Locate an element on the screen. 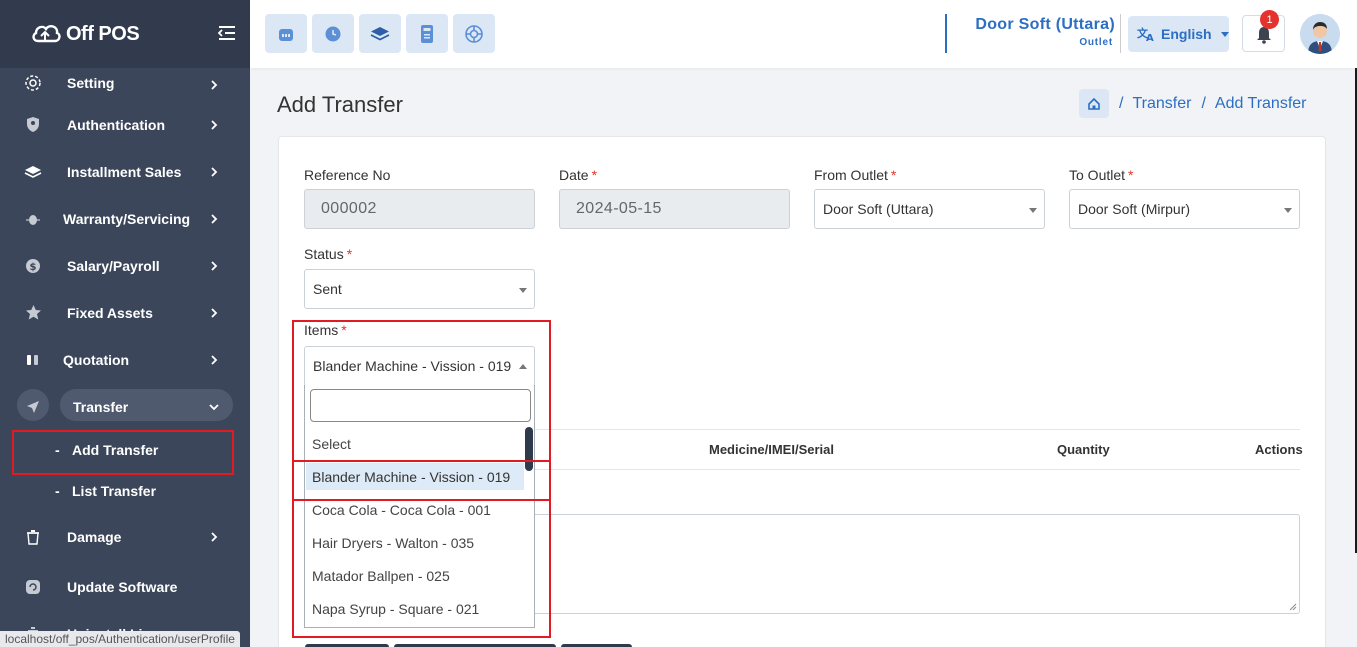 The image size is (1357, 647). sidebar-item-label: Warranty/Servicing is located at coordinates (127, 218).